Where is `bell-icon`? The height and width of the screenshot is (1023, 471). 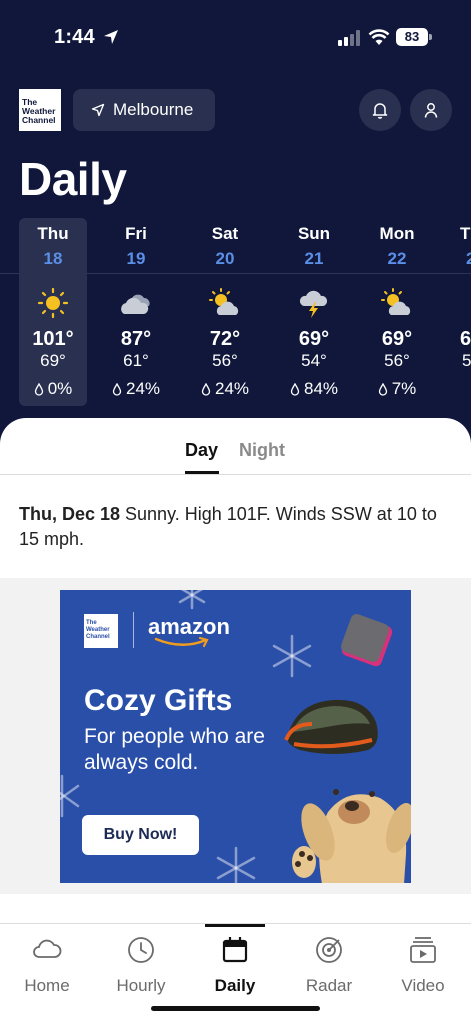 bell-icon is located at coordinates (380, 111).